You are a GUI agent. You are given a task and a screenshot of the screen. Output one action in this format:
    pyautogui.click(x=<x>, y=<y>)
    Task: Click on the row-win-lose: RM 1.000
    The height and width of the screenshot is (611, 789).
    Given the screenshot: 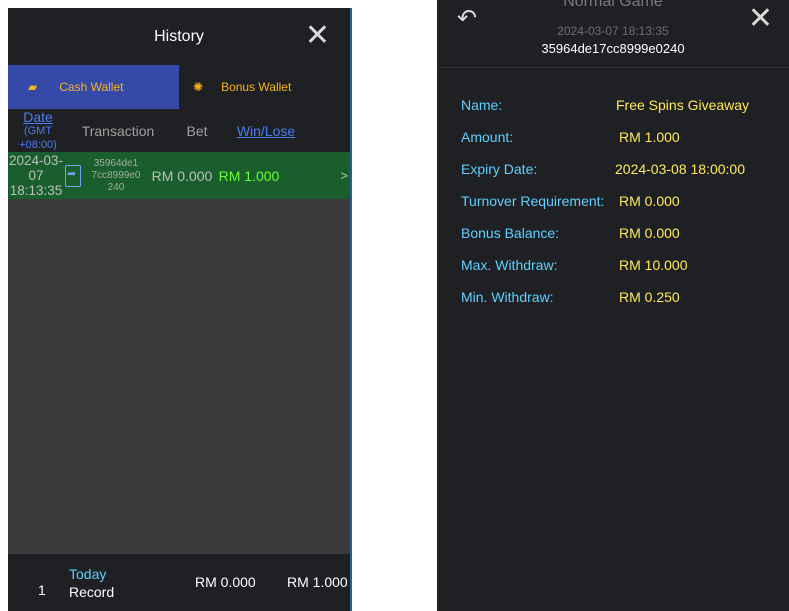 What is the action you would take?
    pyautogui.click(x=249, y=175)
    